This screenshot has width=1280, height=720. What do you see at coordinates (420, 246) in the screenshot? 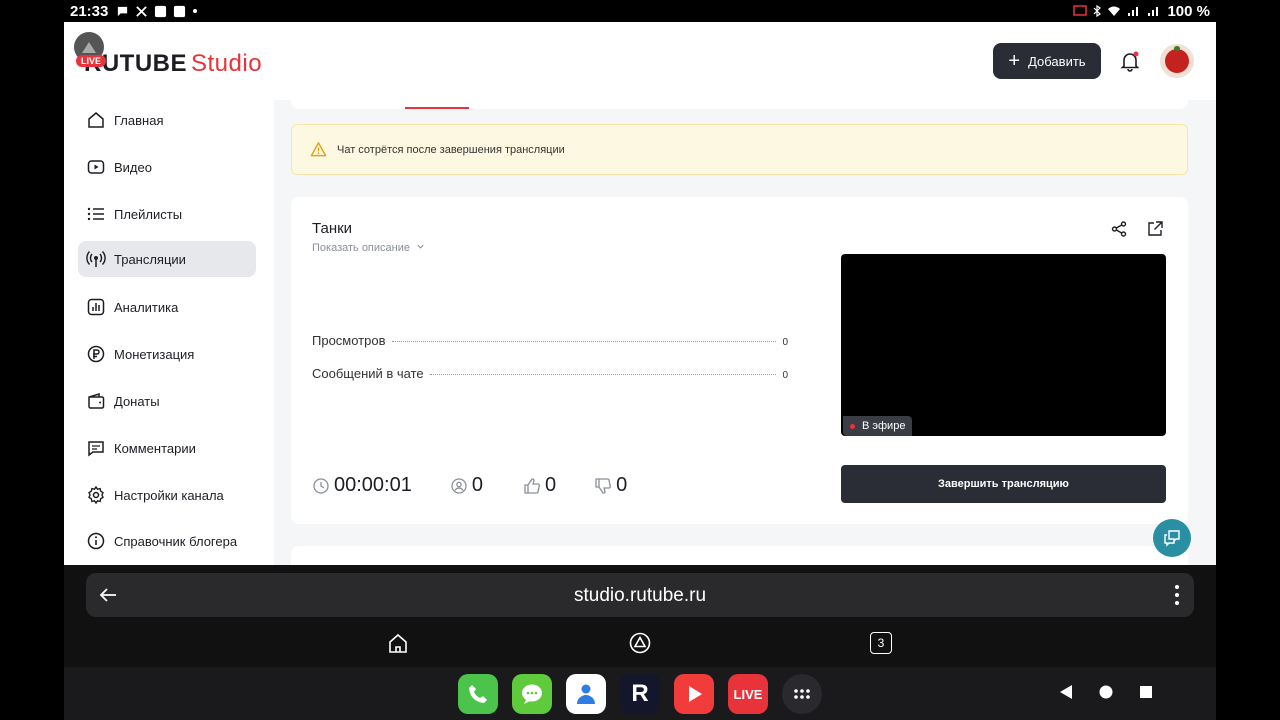
I see `chevron-down-icon` at bounding box center [420, 246].